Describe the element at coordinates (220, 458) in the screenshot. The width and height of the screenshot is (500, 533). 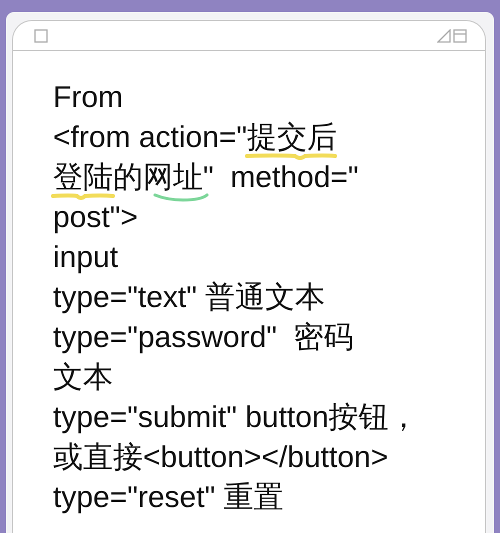
I see `code-line: 或直接<button></button>` at that location.